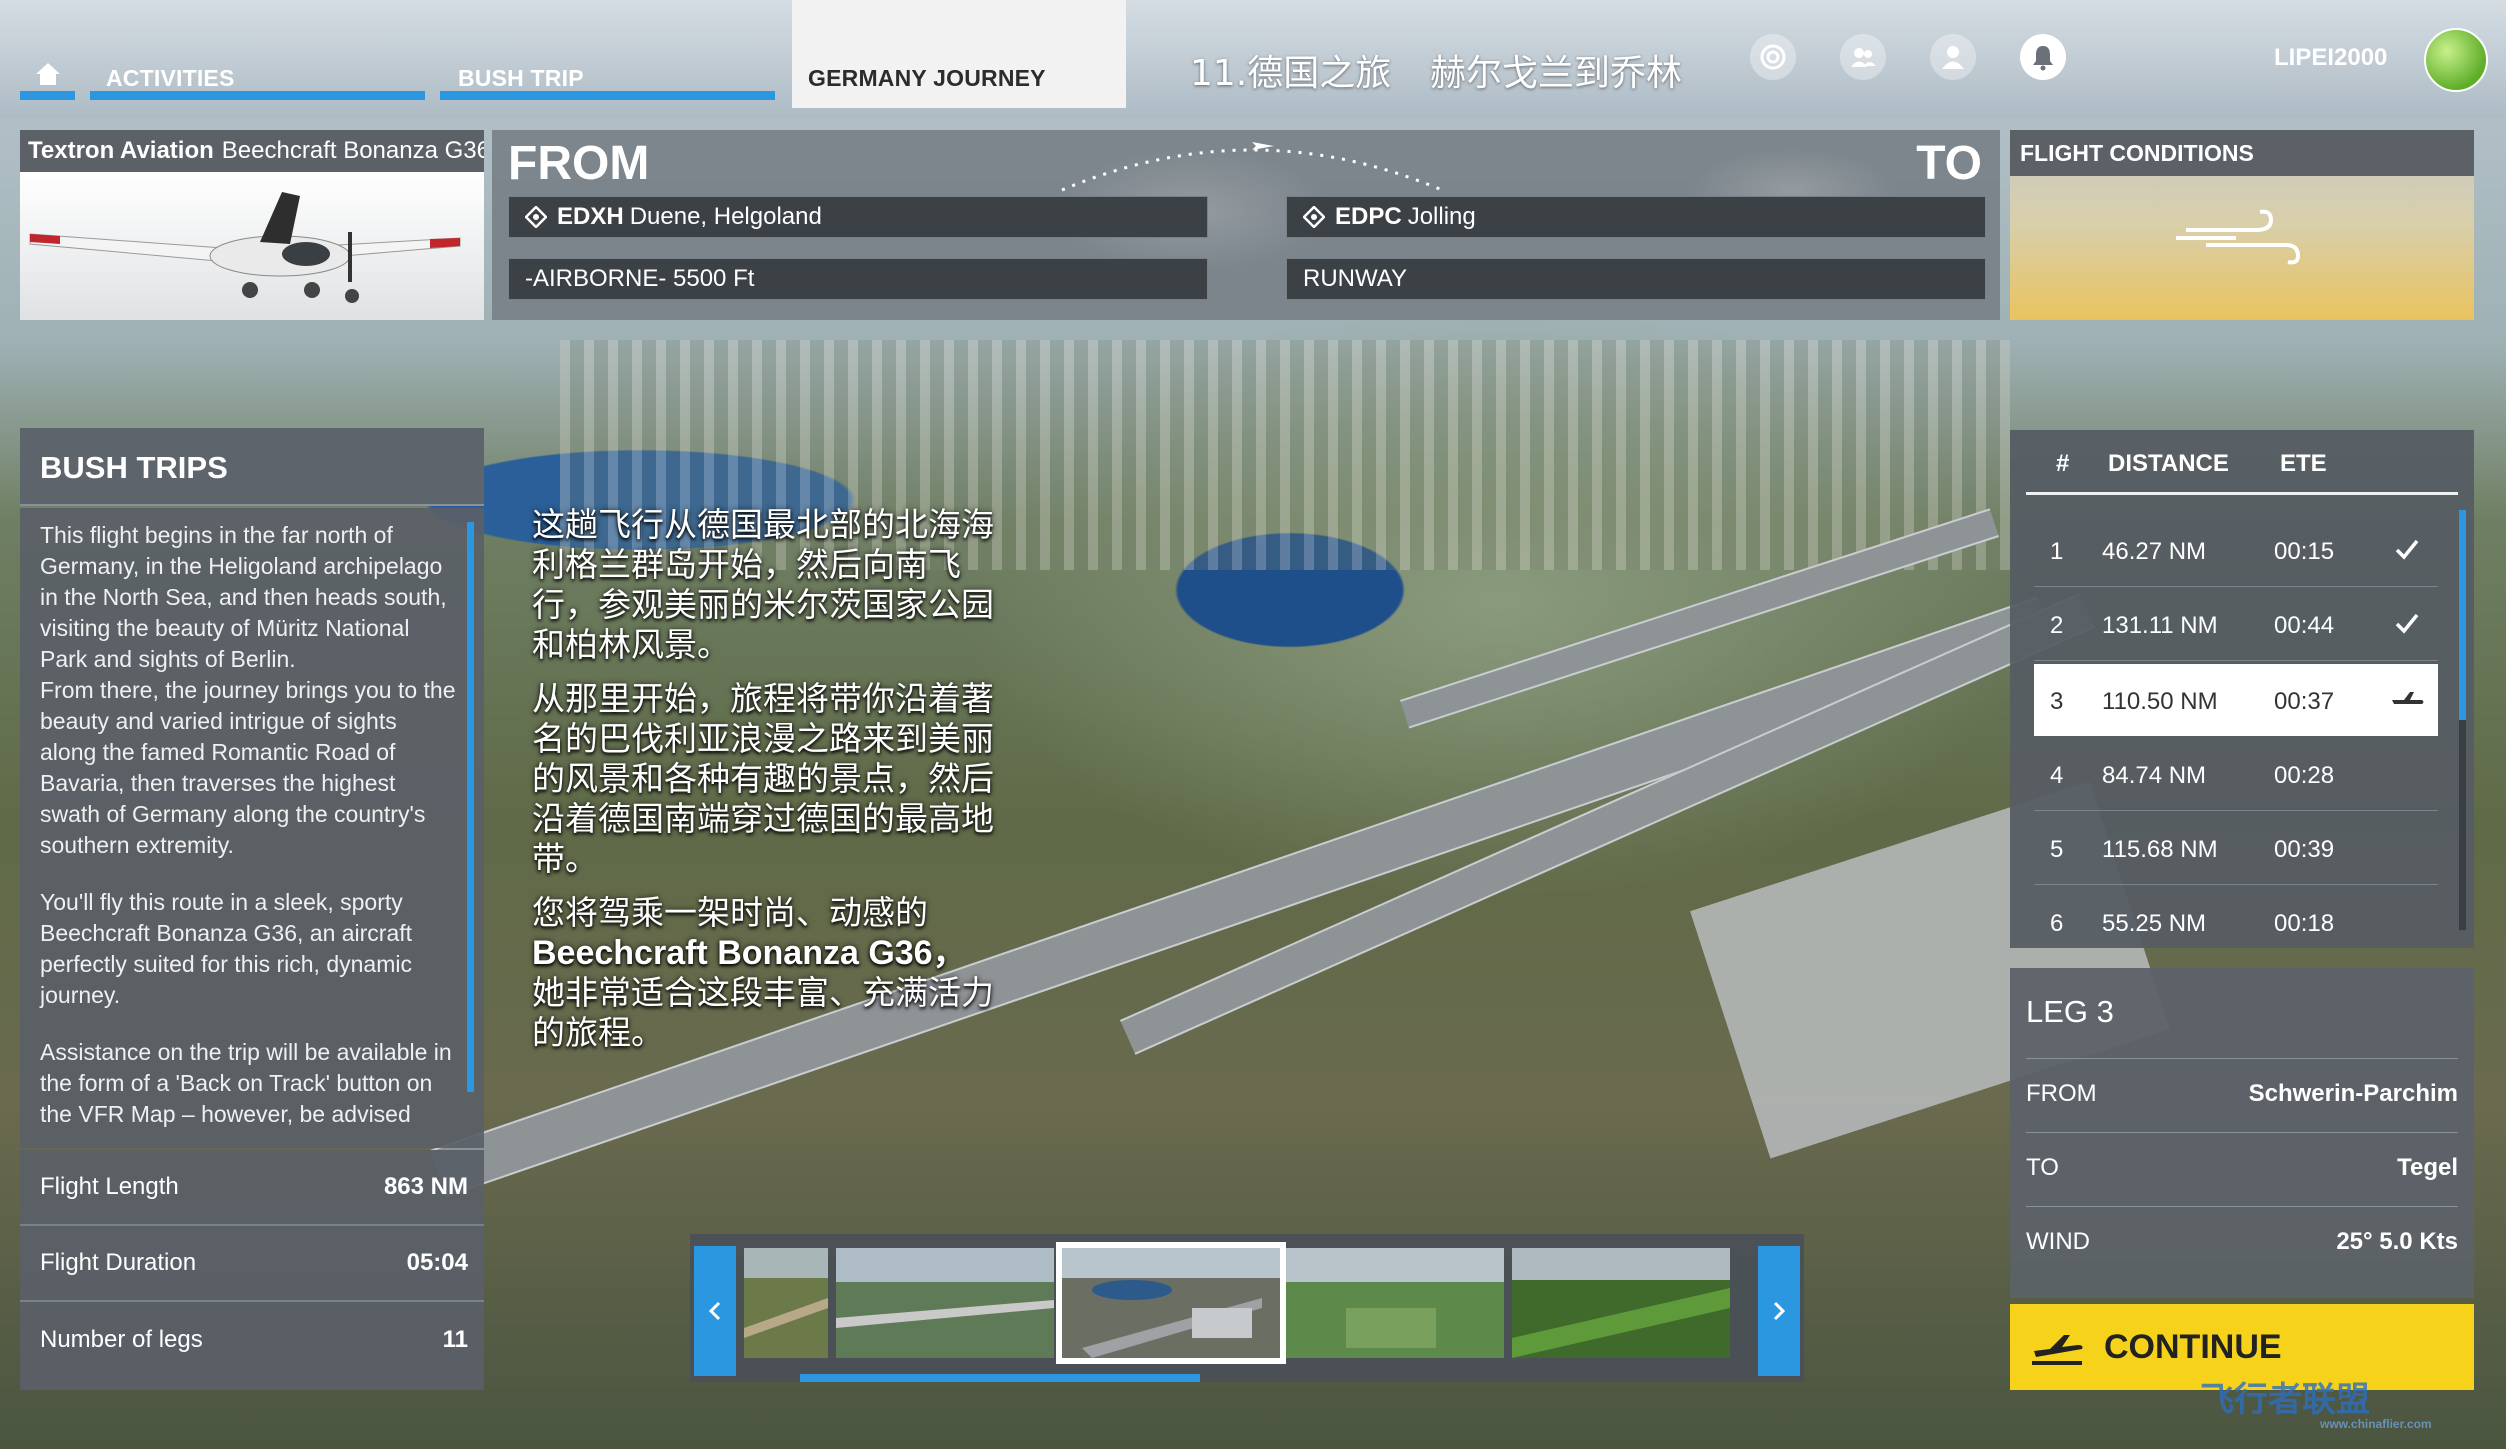  I want to click on leg-distance: 115.68 NM, so click(2160, 849).